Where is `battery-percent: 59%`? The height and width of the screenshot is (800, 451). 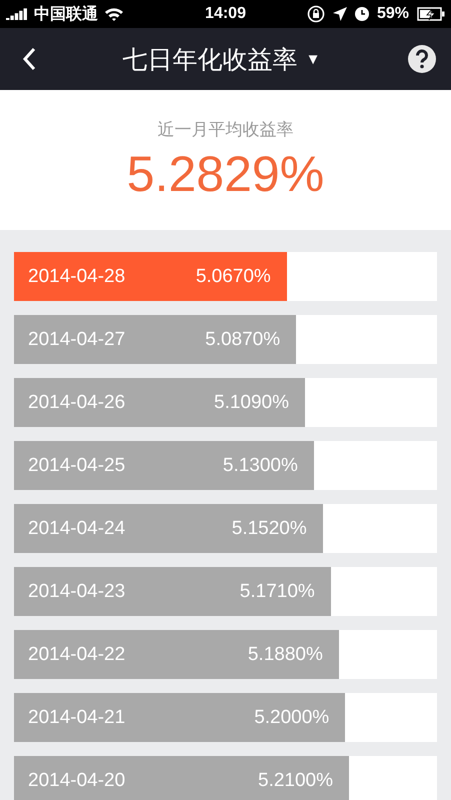
battery-percent: 59% is located at coordinates (393, 14).